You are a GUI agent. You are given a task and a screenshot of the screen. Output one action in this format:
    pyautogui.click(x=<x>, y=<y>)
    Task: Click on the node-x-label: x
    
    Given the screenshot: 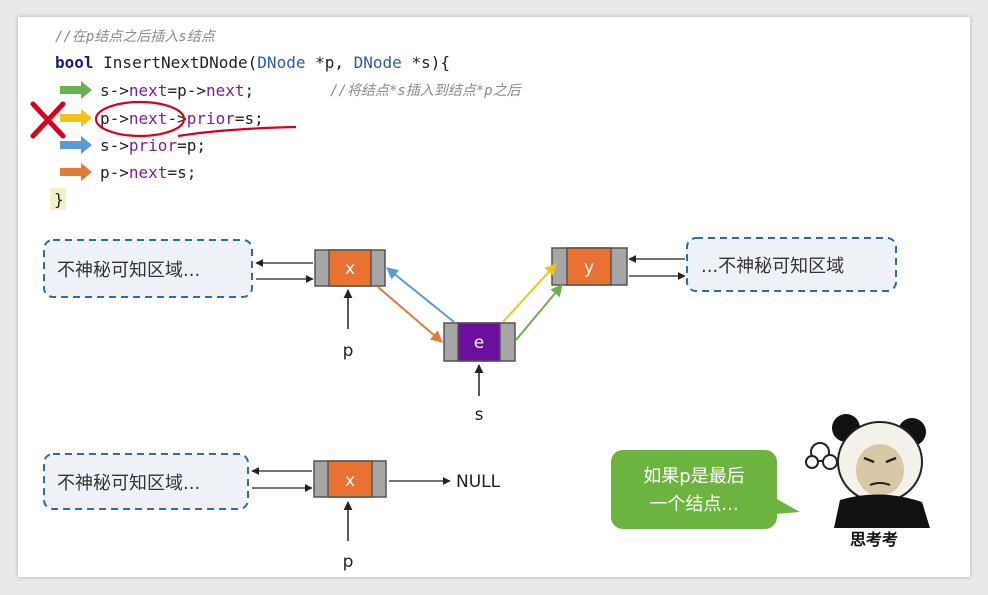 What is the action you would take?
    pyautogui.click(x=350, y=269)
    